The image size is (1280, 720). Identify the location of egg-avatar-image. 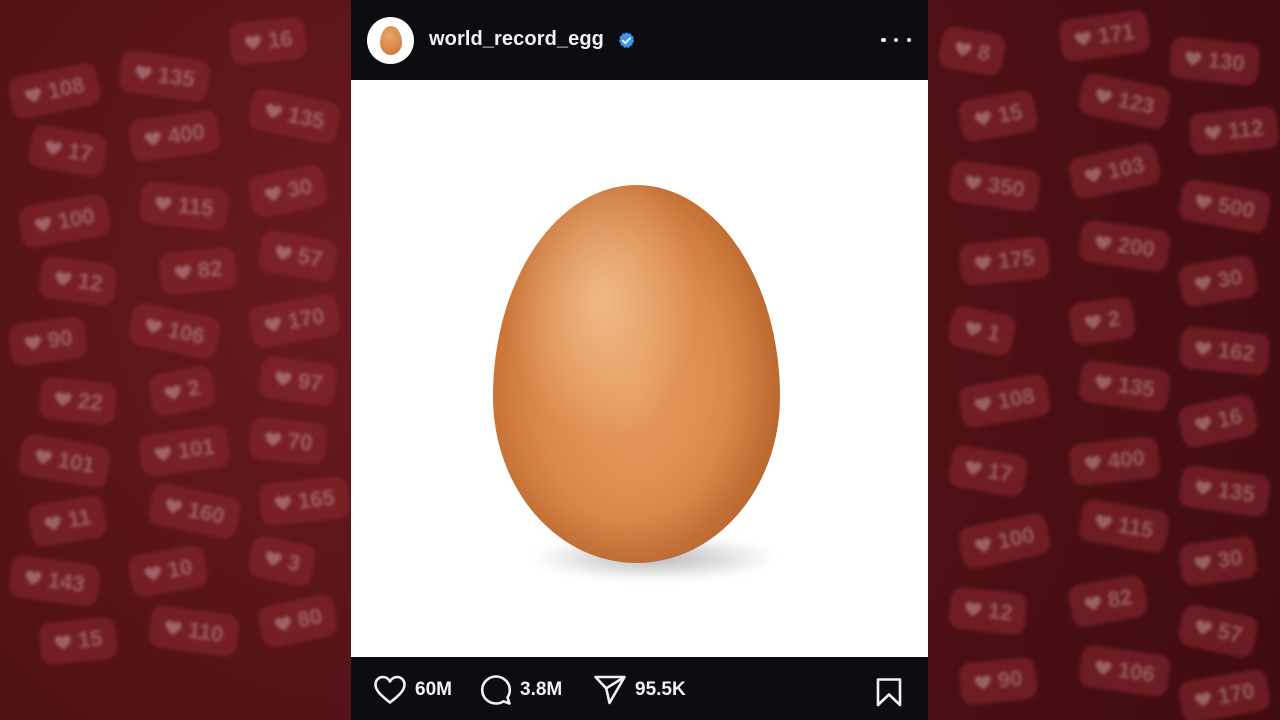
(390, 40).